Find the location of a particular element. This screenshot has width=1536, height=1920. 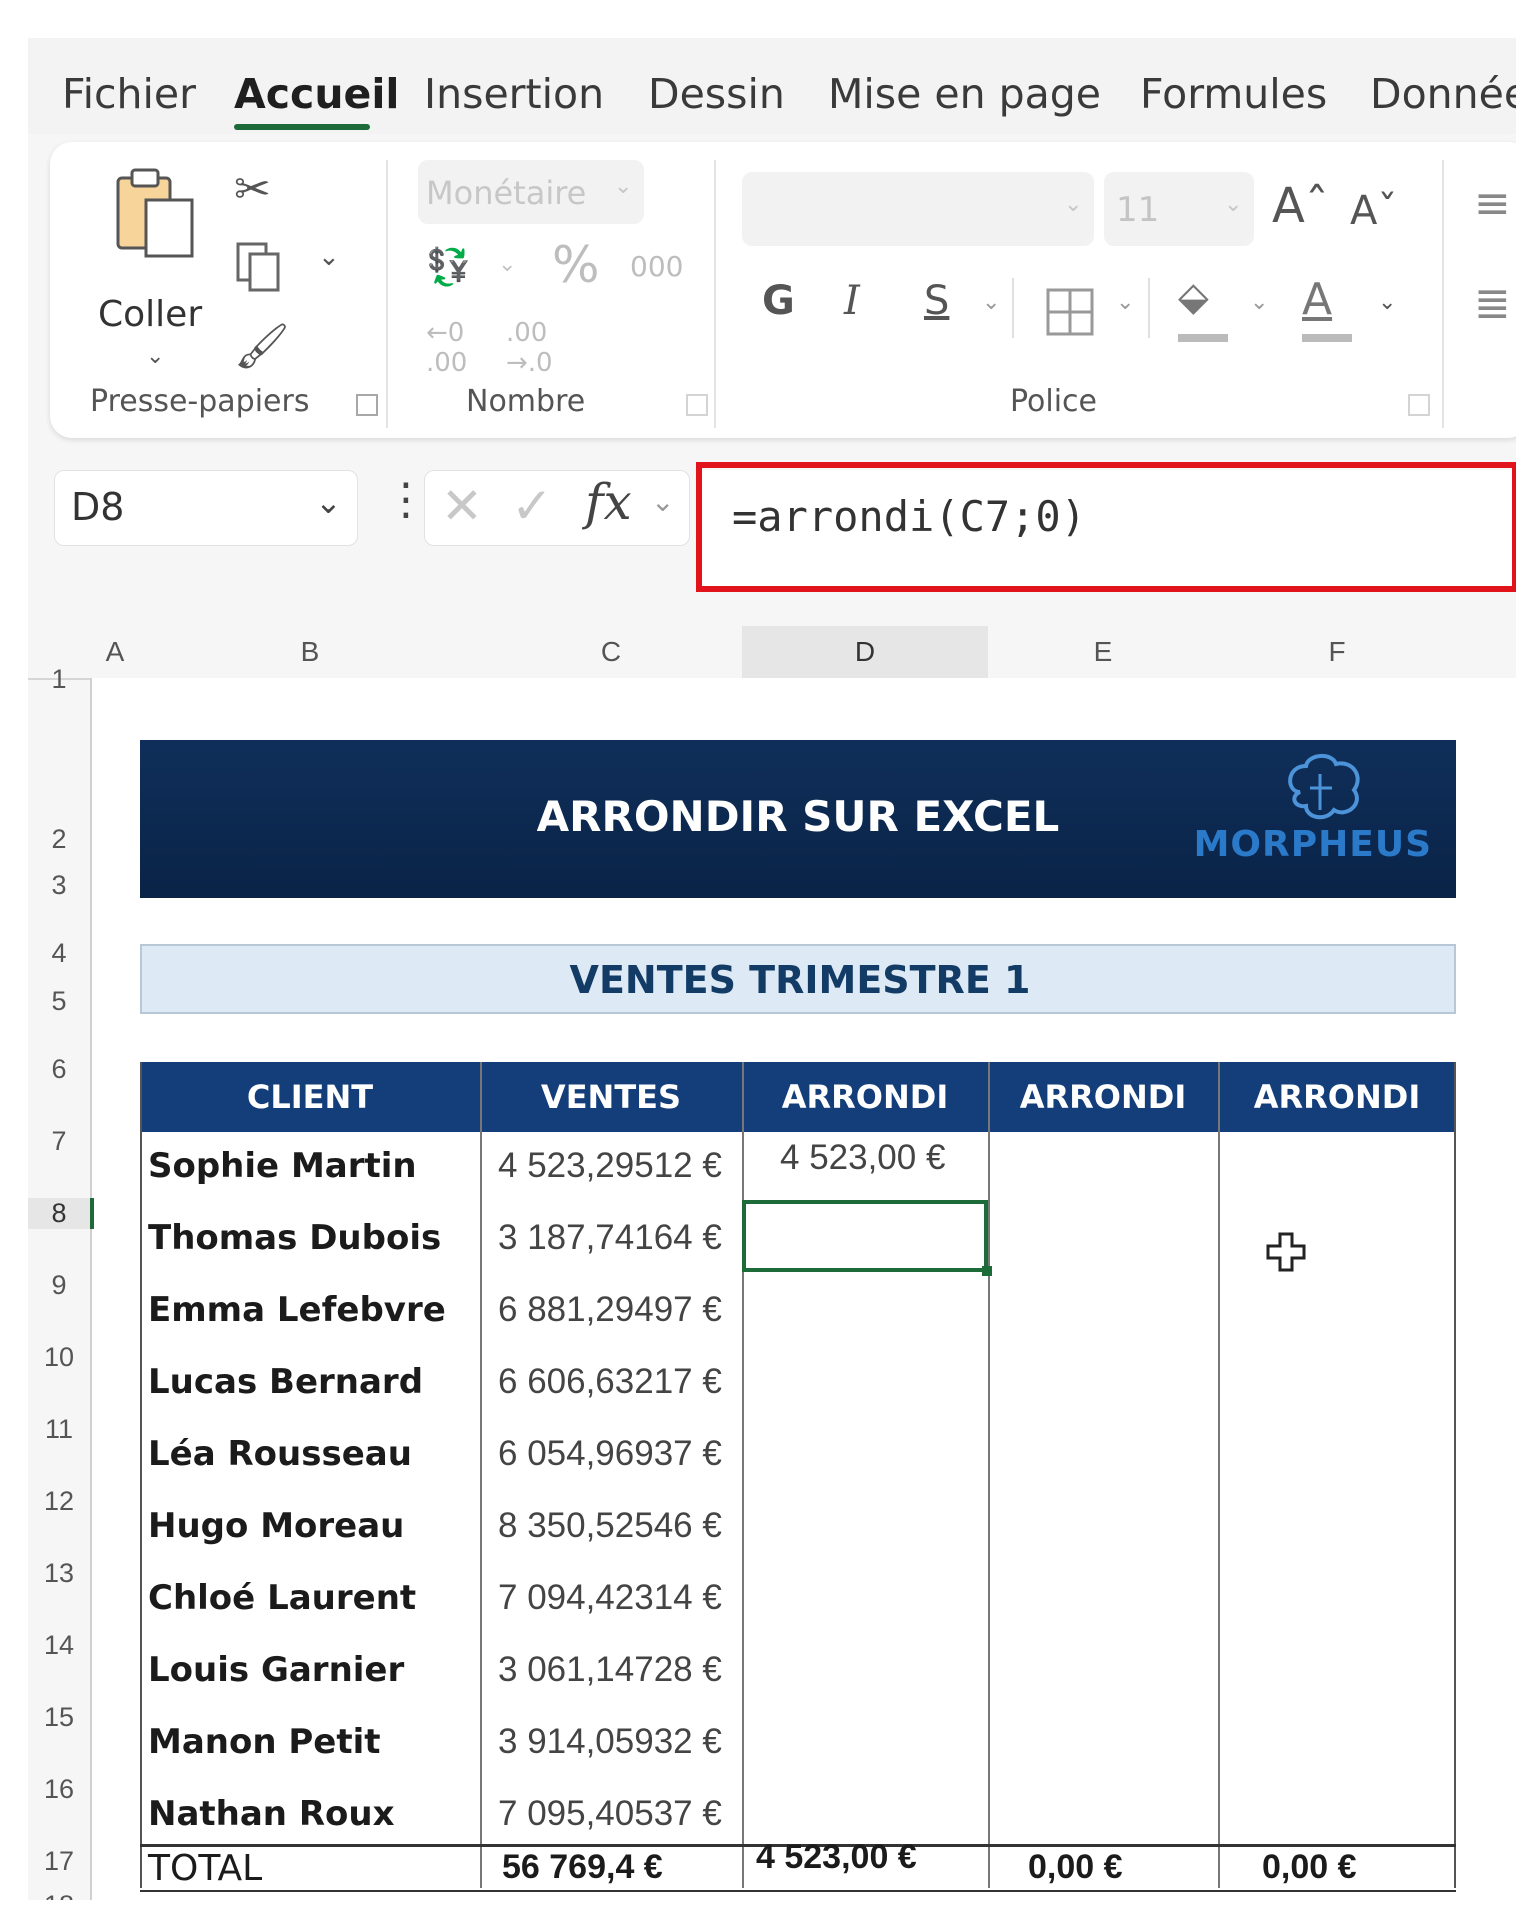

ventes-cell: 6 606,63217 € is located at coordinates (610, 1382).